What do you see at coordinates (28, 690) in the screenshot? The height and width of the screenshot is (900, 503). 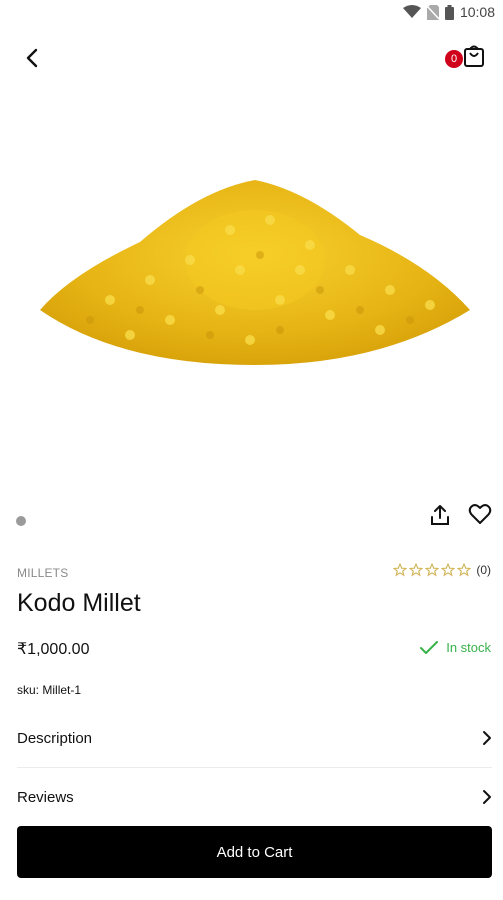 I see `sku-label: sku:` at bounding box center [28, 690].